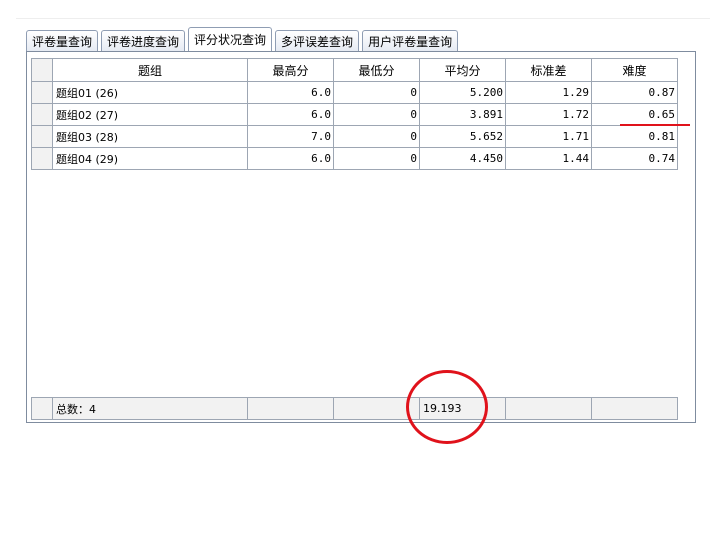 This screenshot has height=540, width=720. I want to click on table-cell-std: 1.29, so click(548, 92).